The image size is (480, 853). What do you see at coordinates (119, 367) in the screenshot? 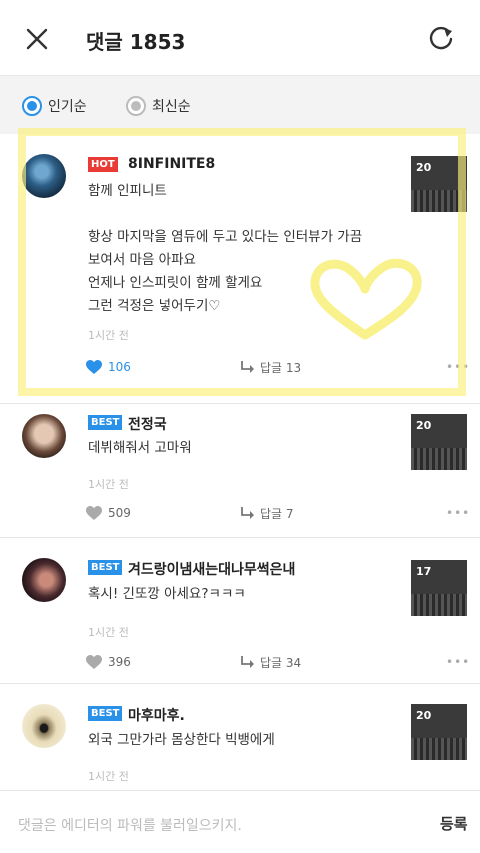
I see `like-count: 106` at bounding box center [119, 367].